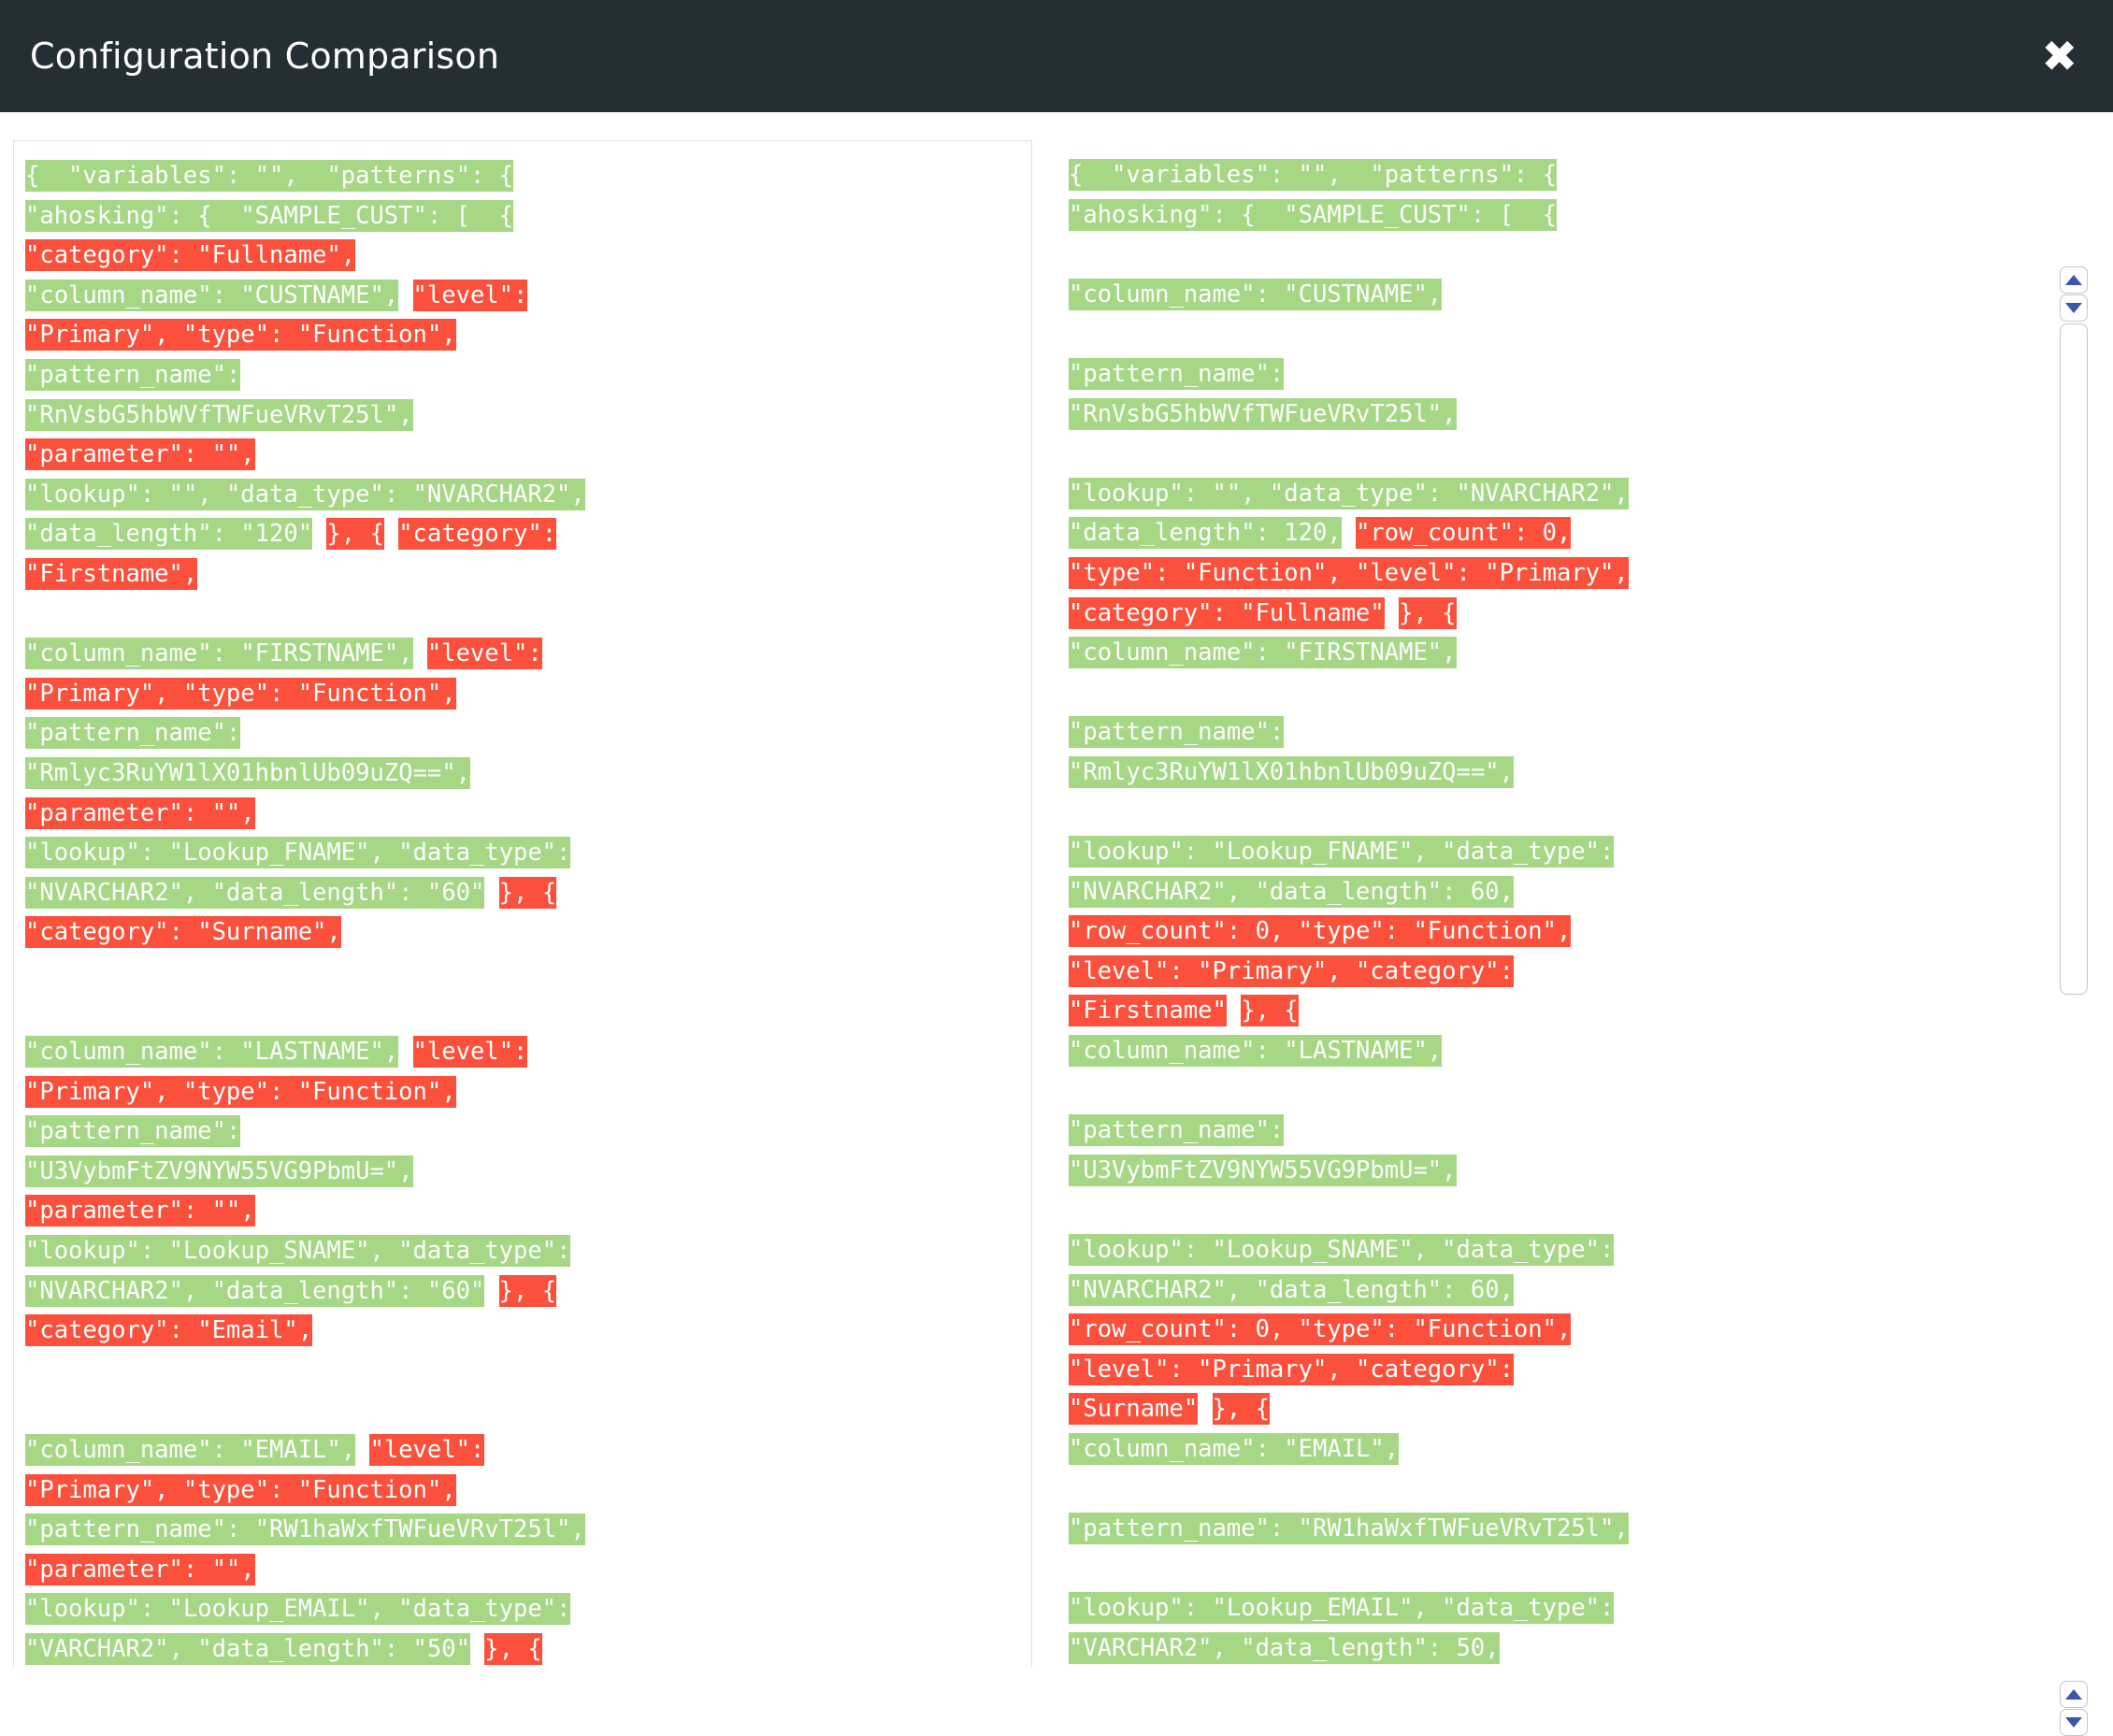 Image resolution: width=2113 pixels, height=1736 pixels. What do you see at coordinates (1561, 533) in the screenshot?
I see `diff-line: "data_length": 120, "row_count": 0,` at bounding box center [1561, 533].